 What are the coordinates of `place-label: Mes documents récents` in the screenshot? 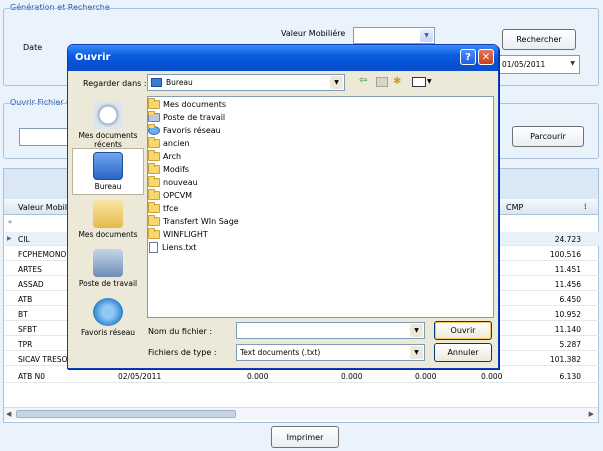 It's located at (108, 140).